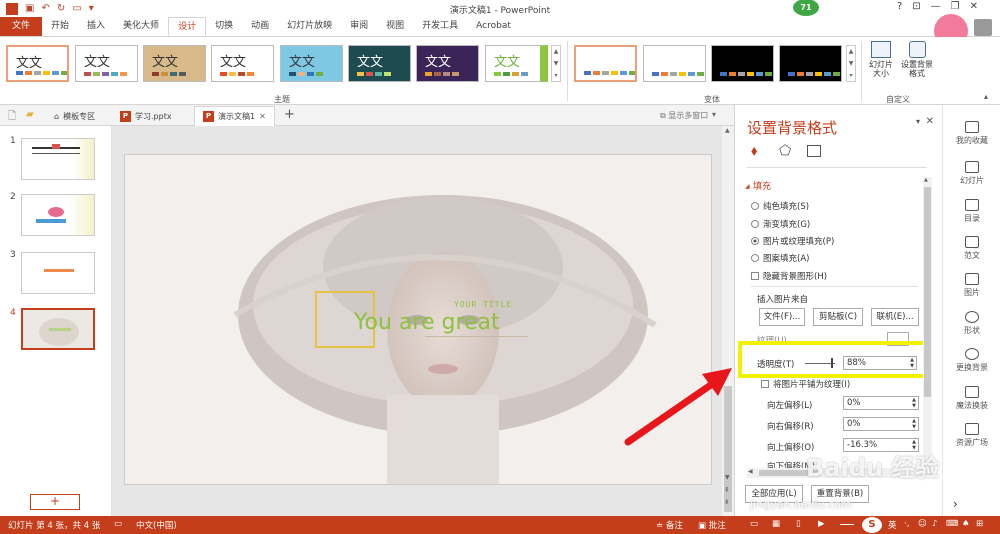 The width and height of the screenshot is (1000, 534). What do you see at coordinates (262, 116) in the screenshot?
I see `close-tab-icon: ✕` at bounding box center [262, 116].